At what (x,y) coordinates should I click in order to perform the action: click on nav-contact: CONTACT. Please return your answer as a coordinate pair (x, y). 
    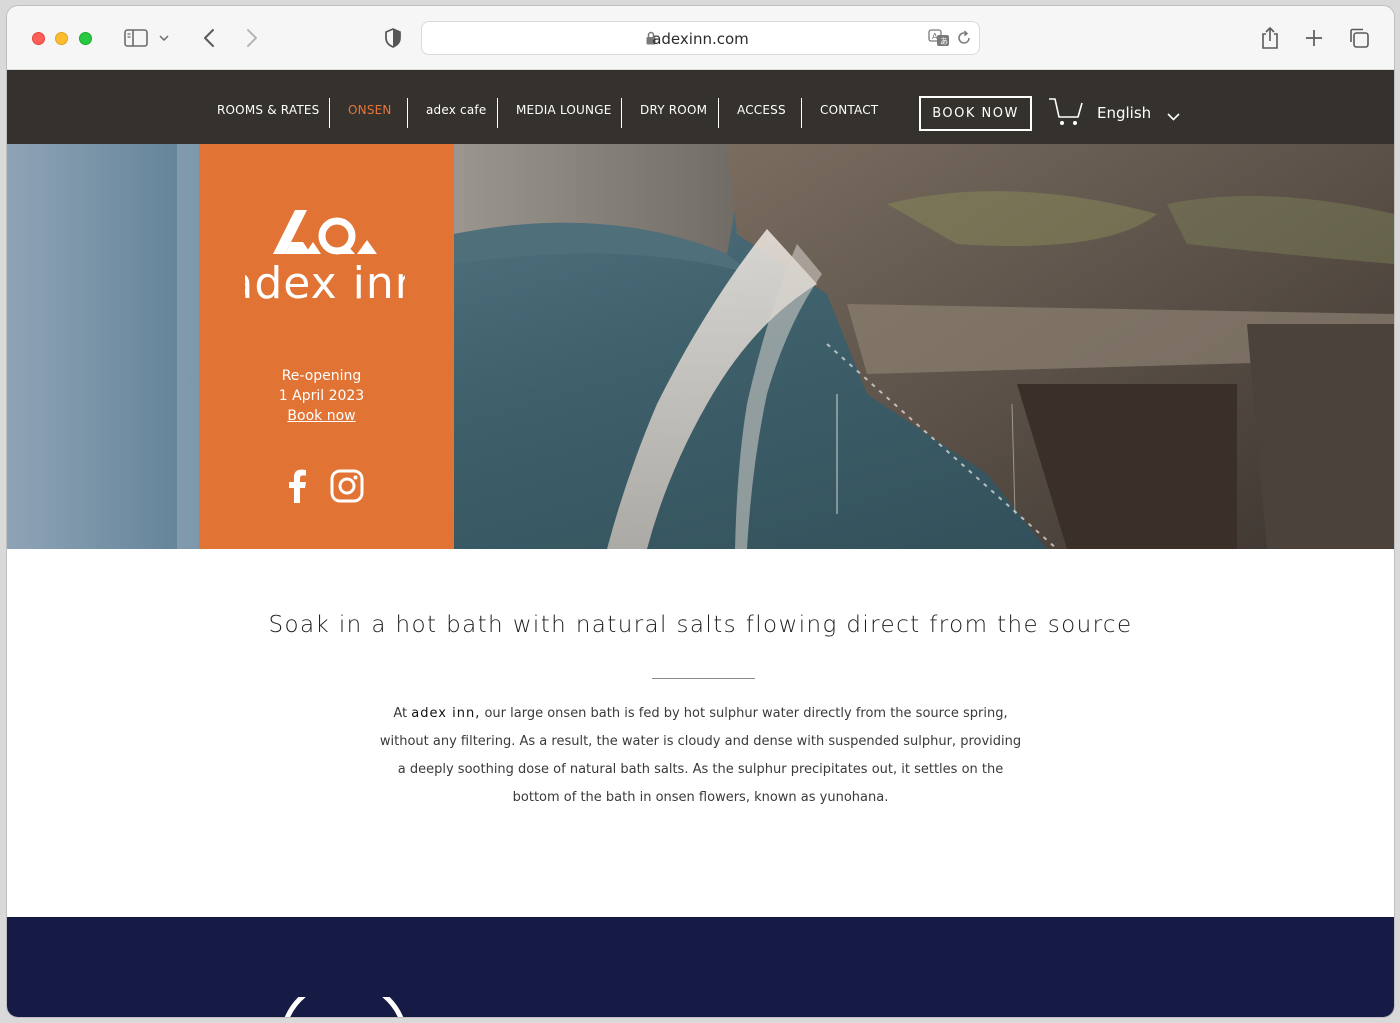
    Looking at the image, I should click on (849, 110).